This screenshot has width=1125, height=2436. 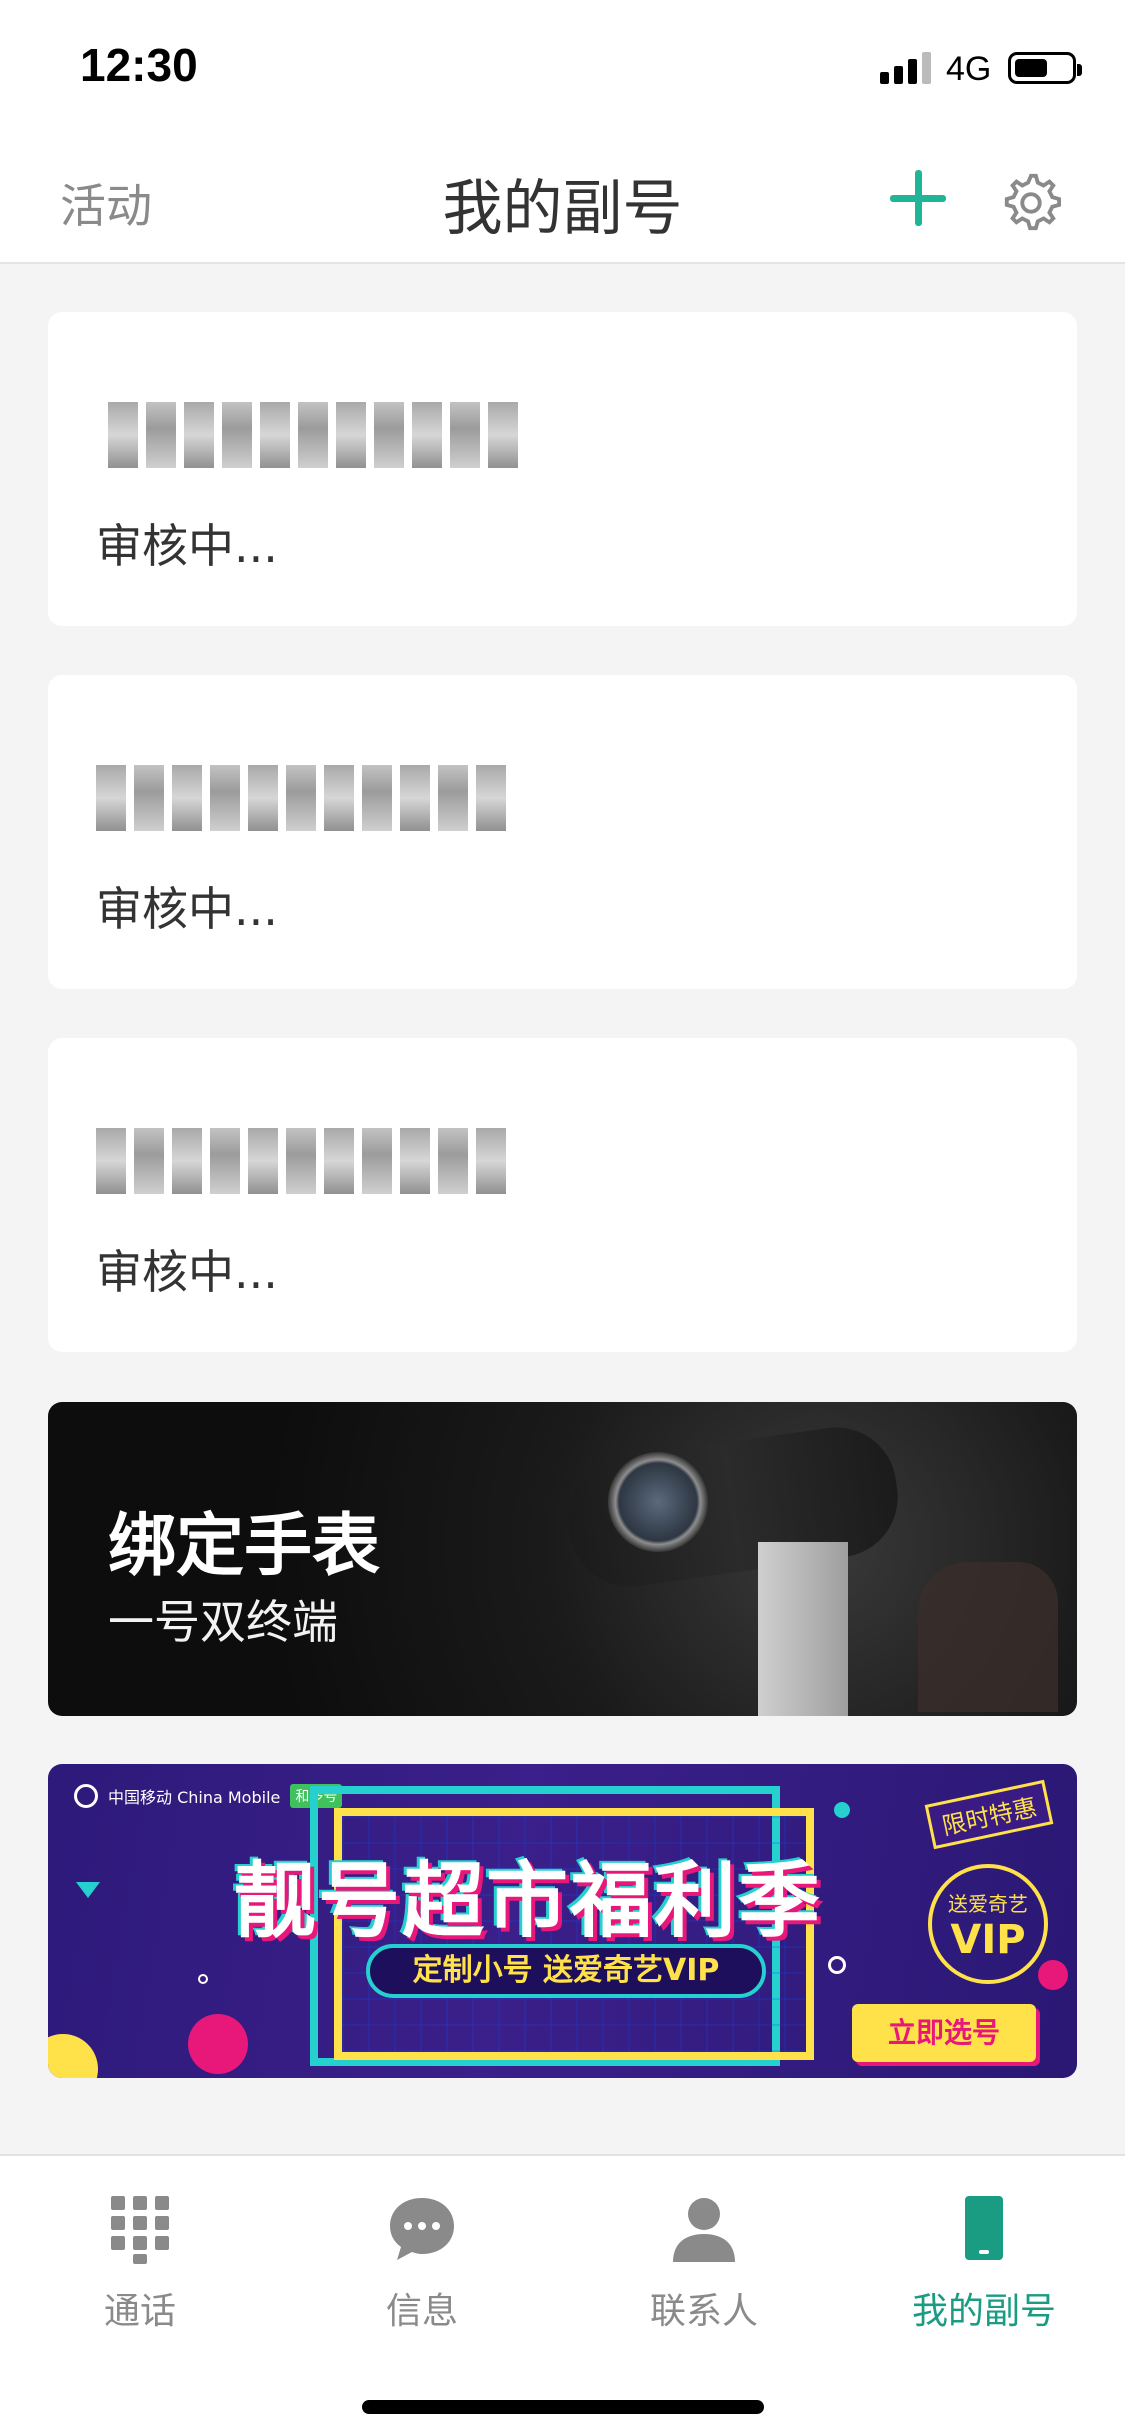 I want to click on brand-name: 中国移动 China Mobile, so click(x=194, y=1797).